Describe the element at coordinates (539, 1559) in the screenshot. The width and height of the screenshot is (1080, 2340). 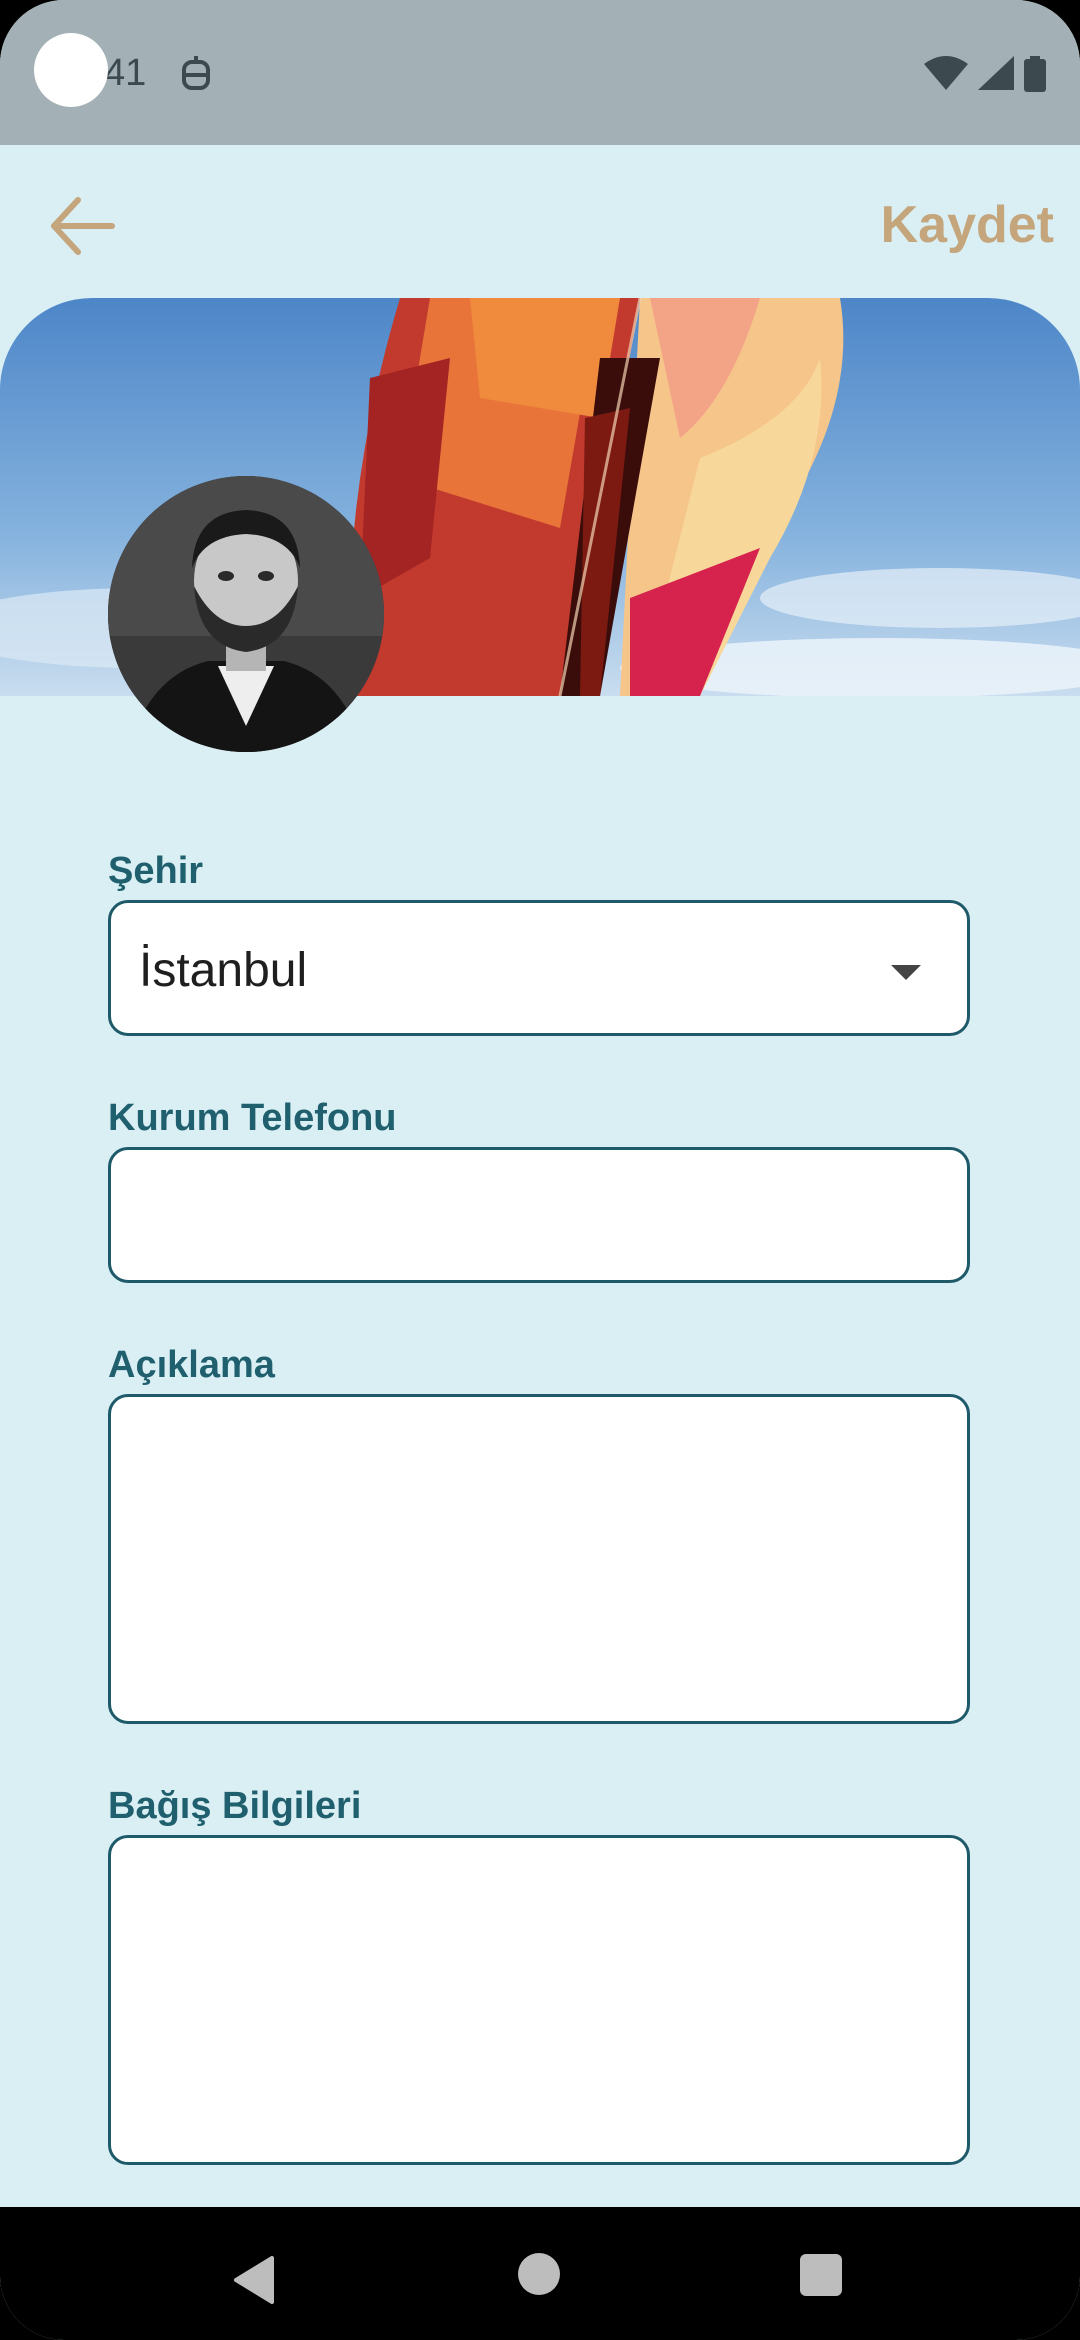
I see `description-input` at that location.